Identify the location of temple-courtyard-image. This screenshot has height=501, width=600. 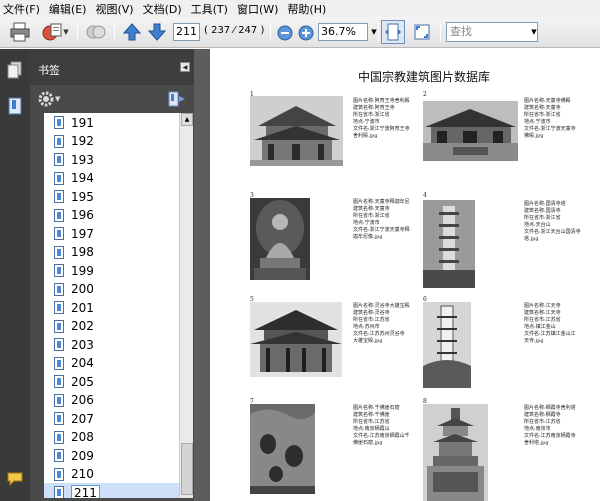
(470, 131).